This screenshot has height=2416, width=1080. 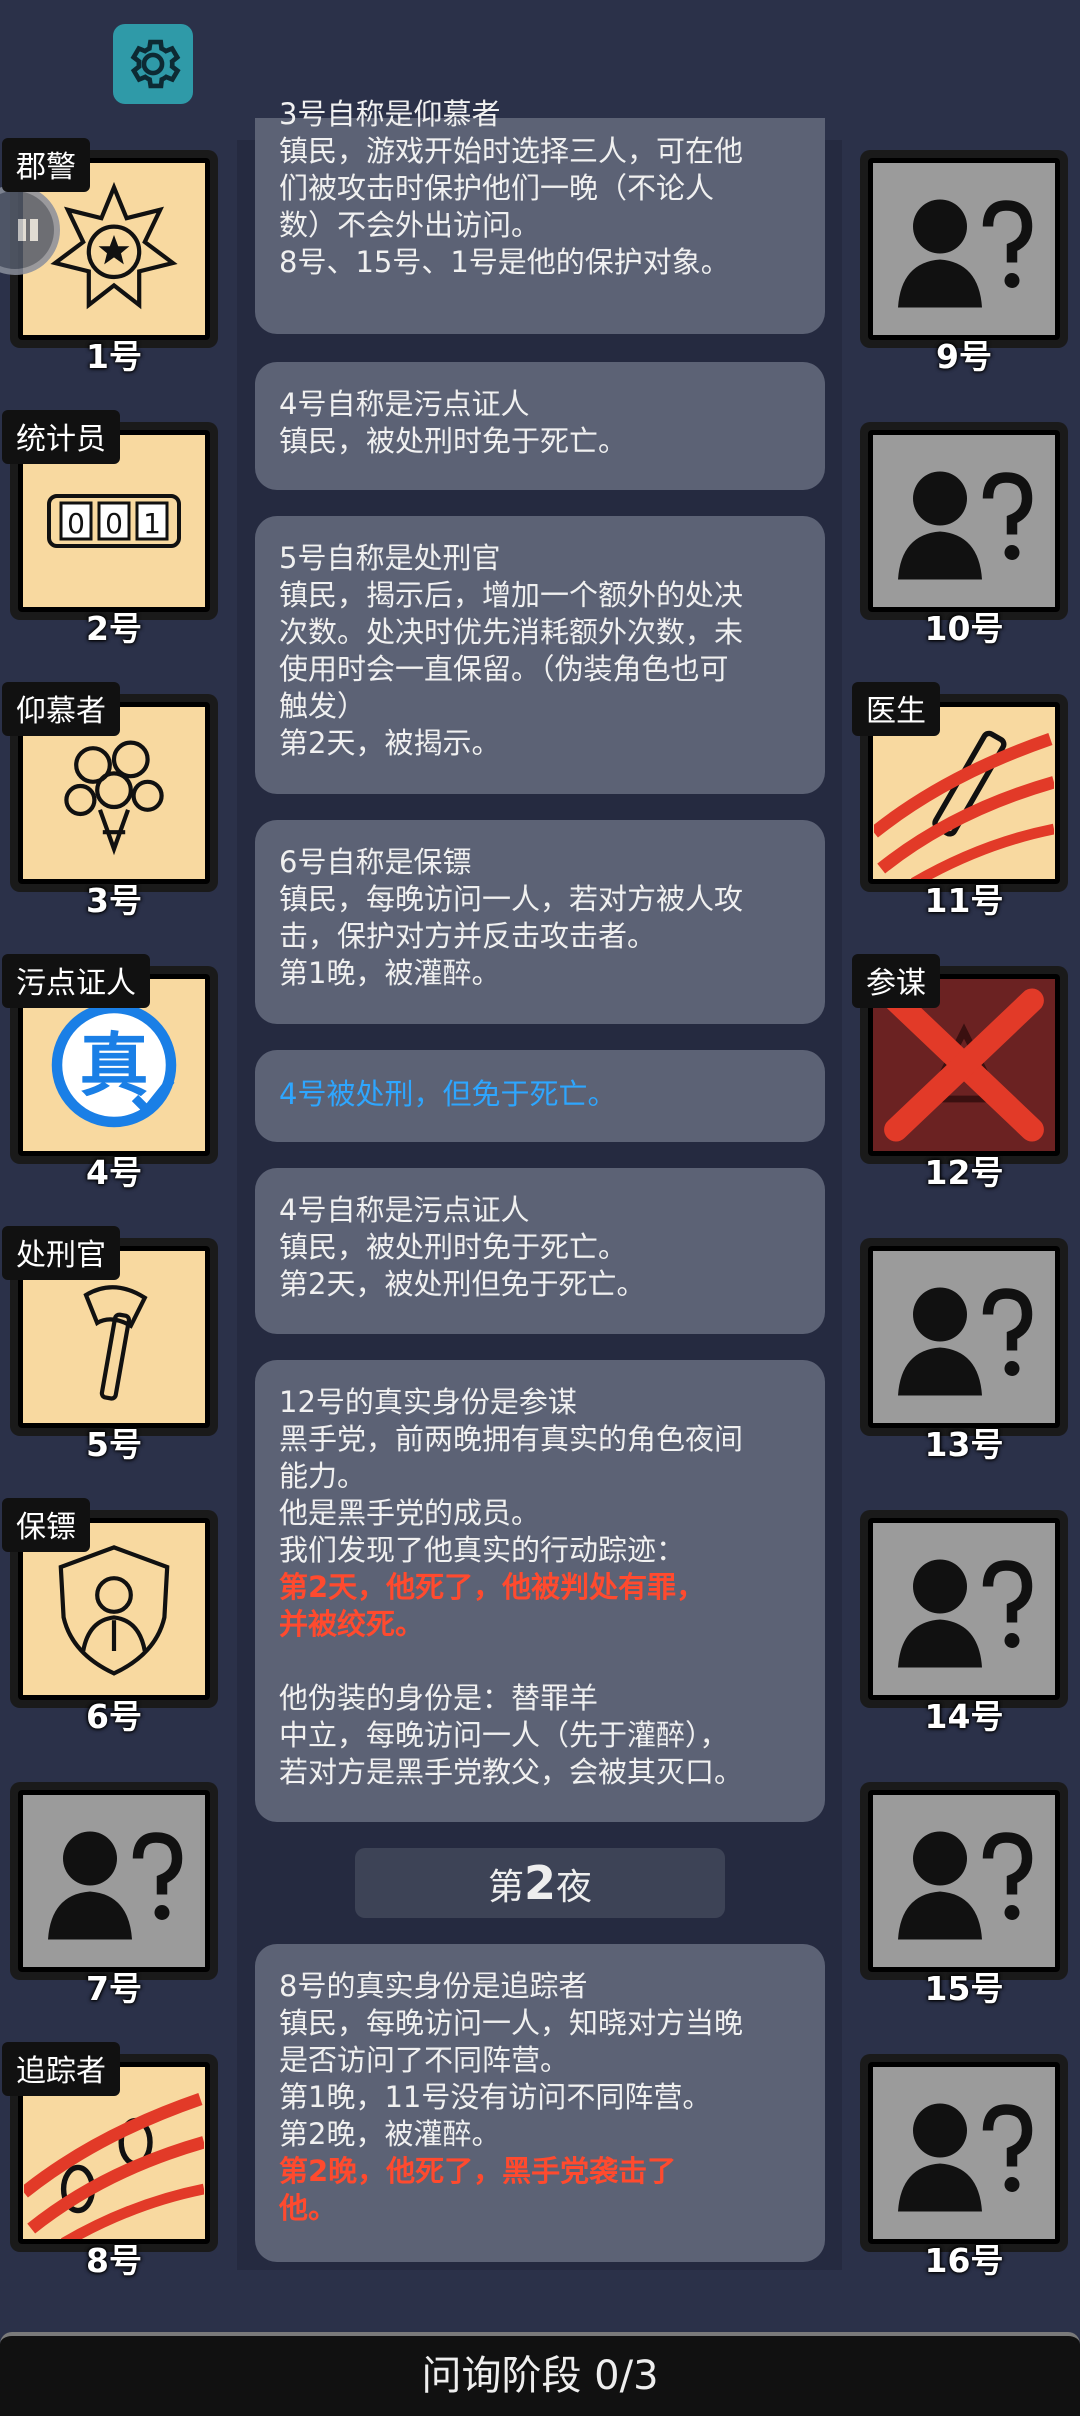 I want to click on message-line: 是否访问了不同阵营。, so click(x=424, y=2060).